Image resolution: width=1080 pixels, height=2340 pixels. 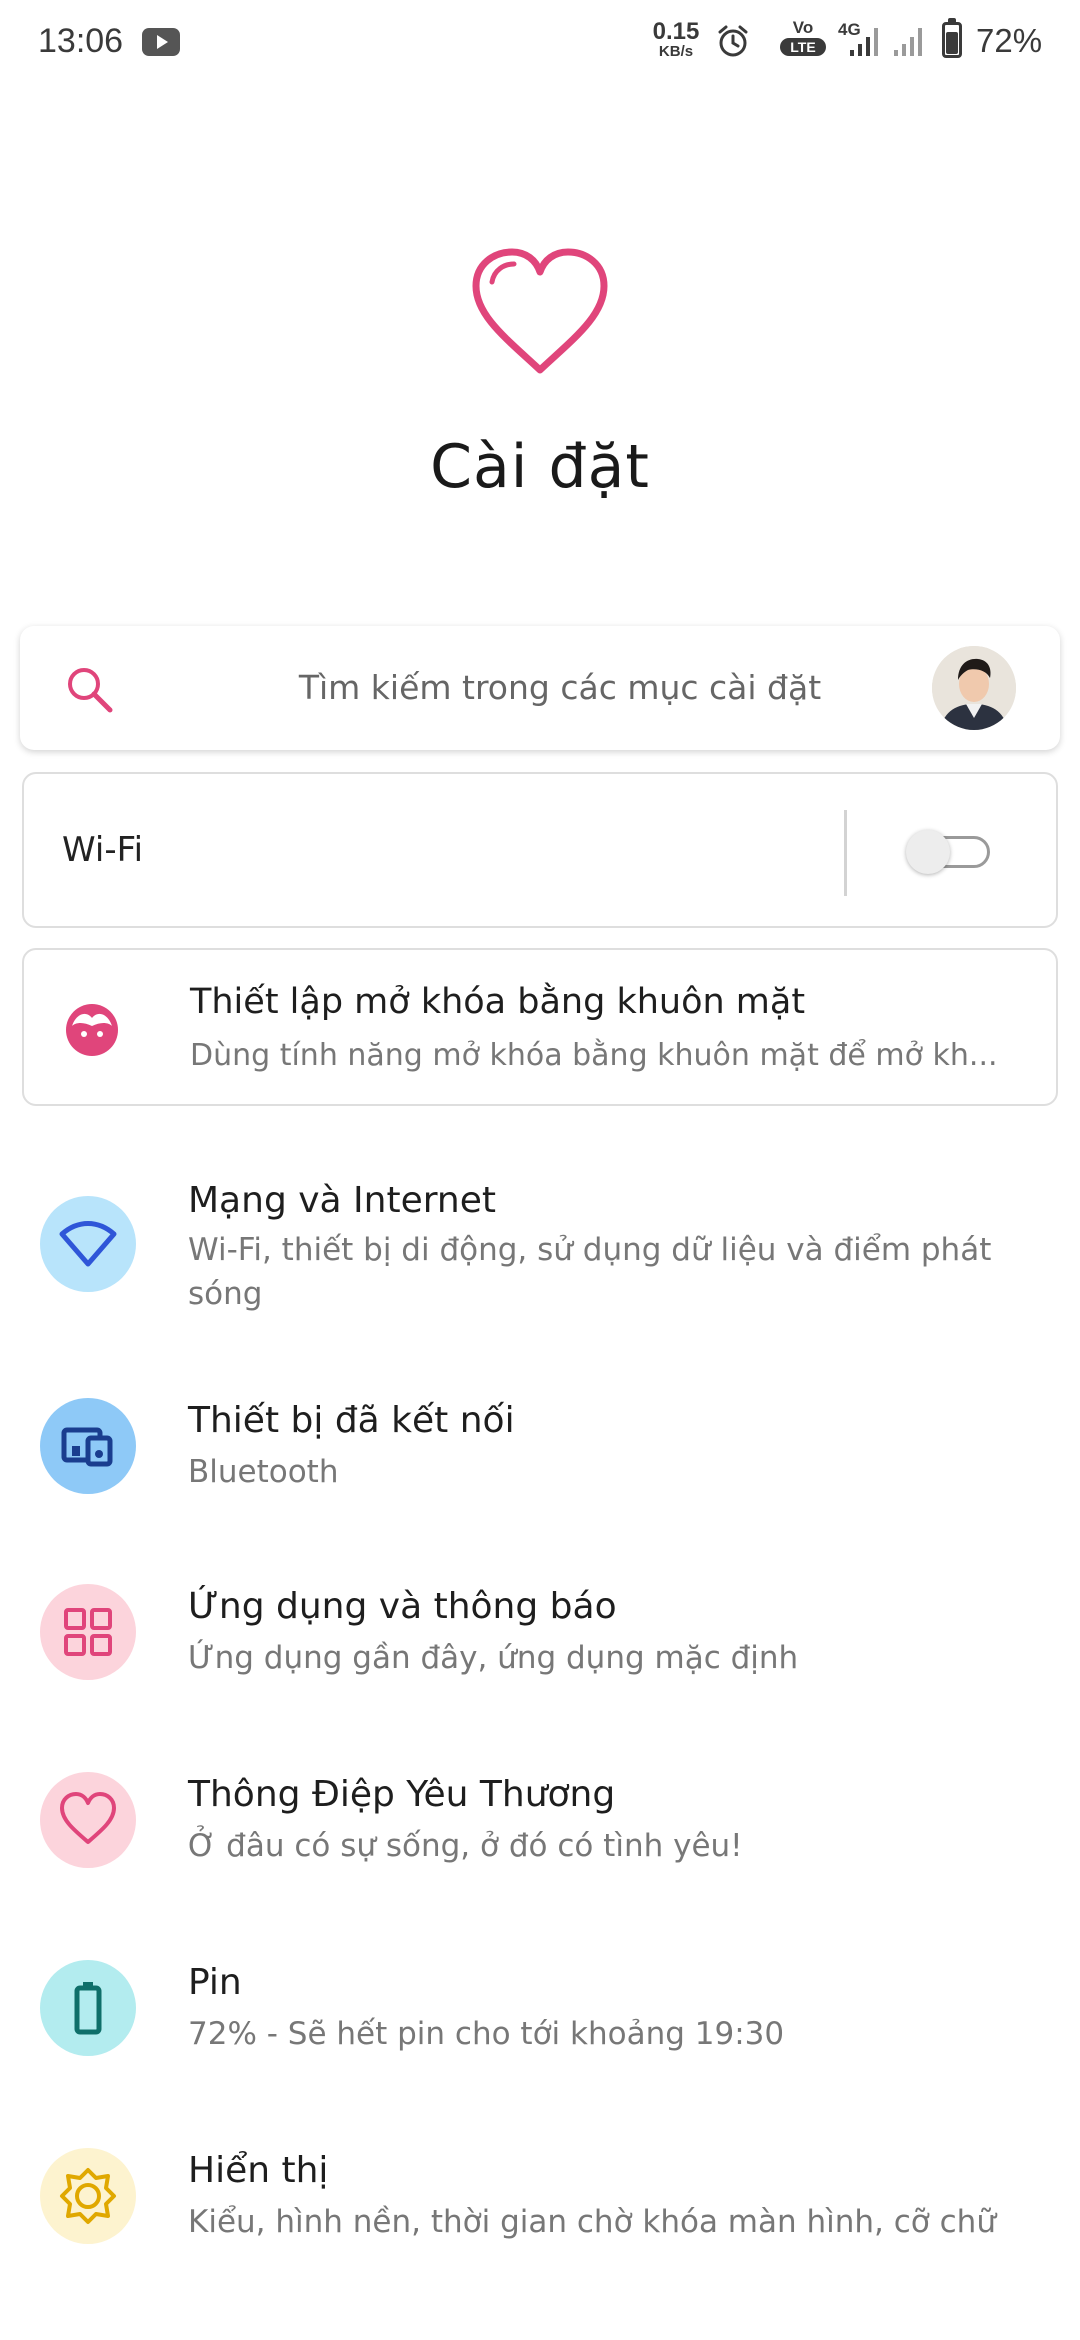 What do you see at coordinates (88, 1446) in the screenshot?
I see `devices-icon` at bounding box center [88, 1446].